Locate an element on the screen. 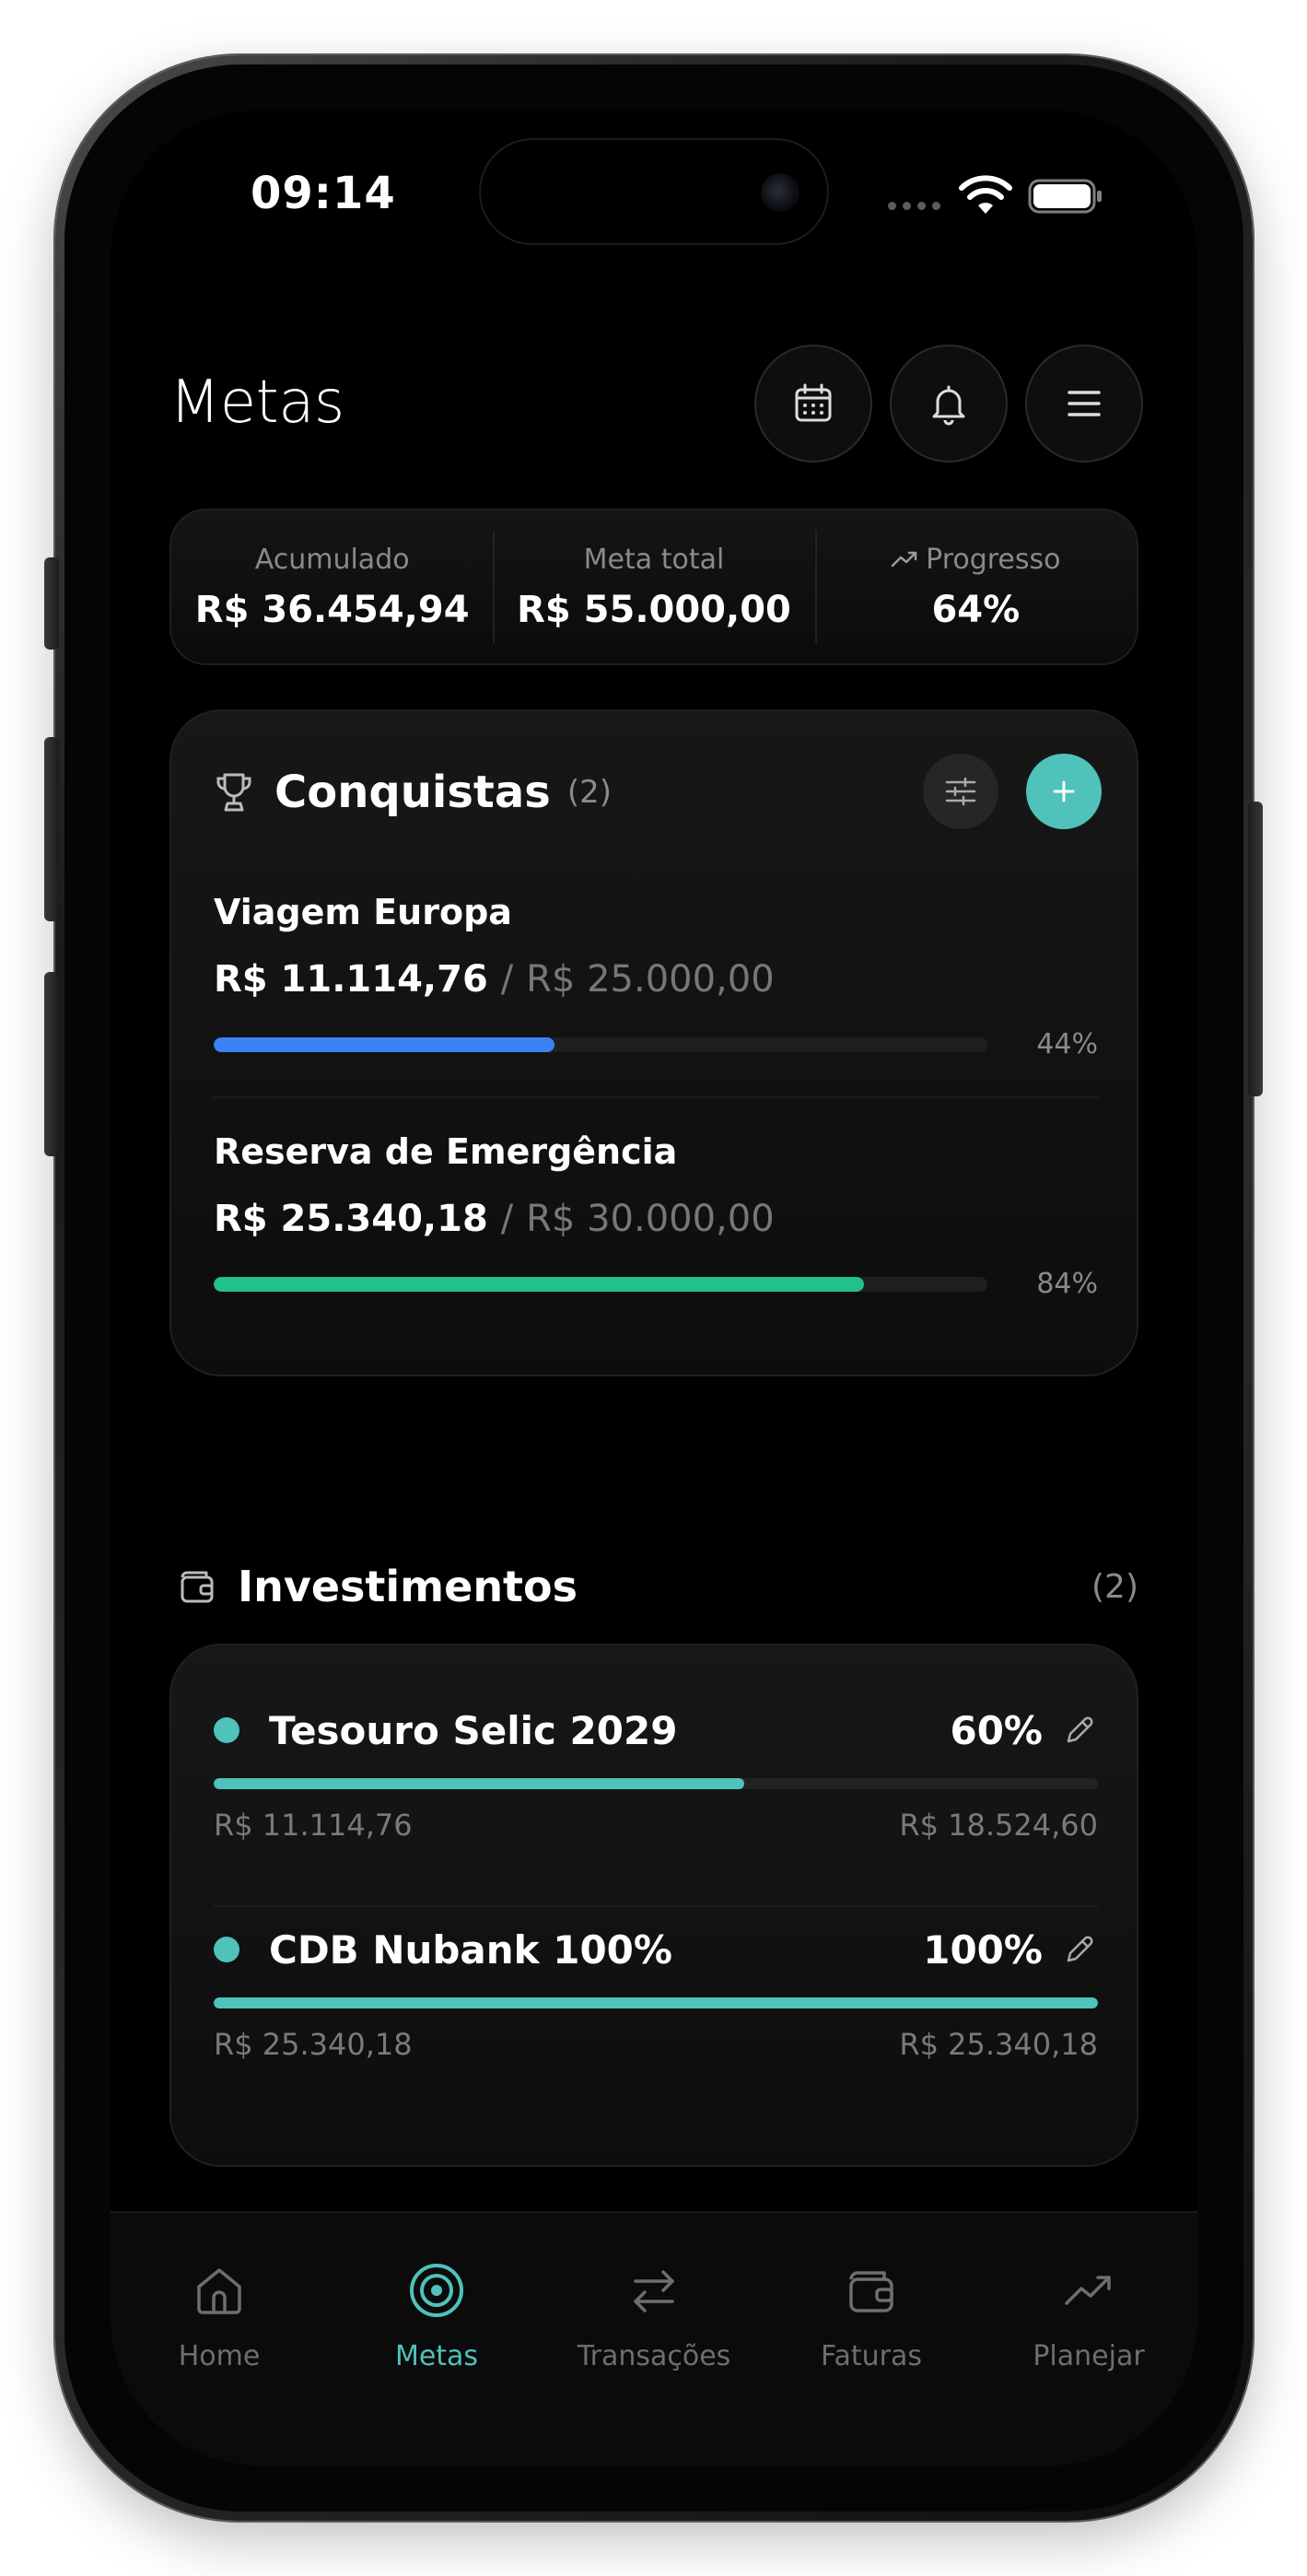  tab-bar: Home Metas Transações Faturas Planejar is located at coordinates (654, 2338).